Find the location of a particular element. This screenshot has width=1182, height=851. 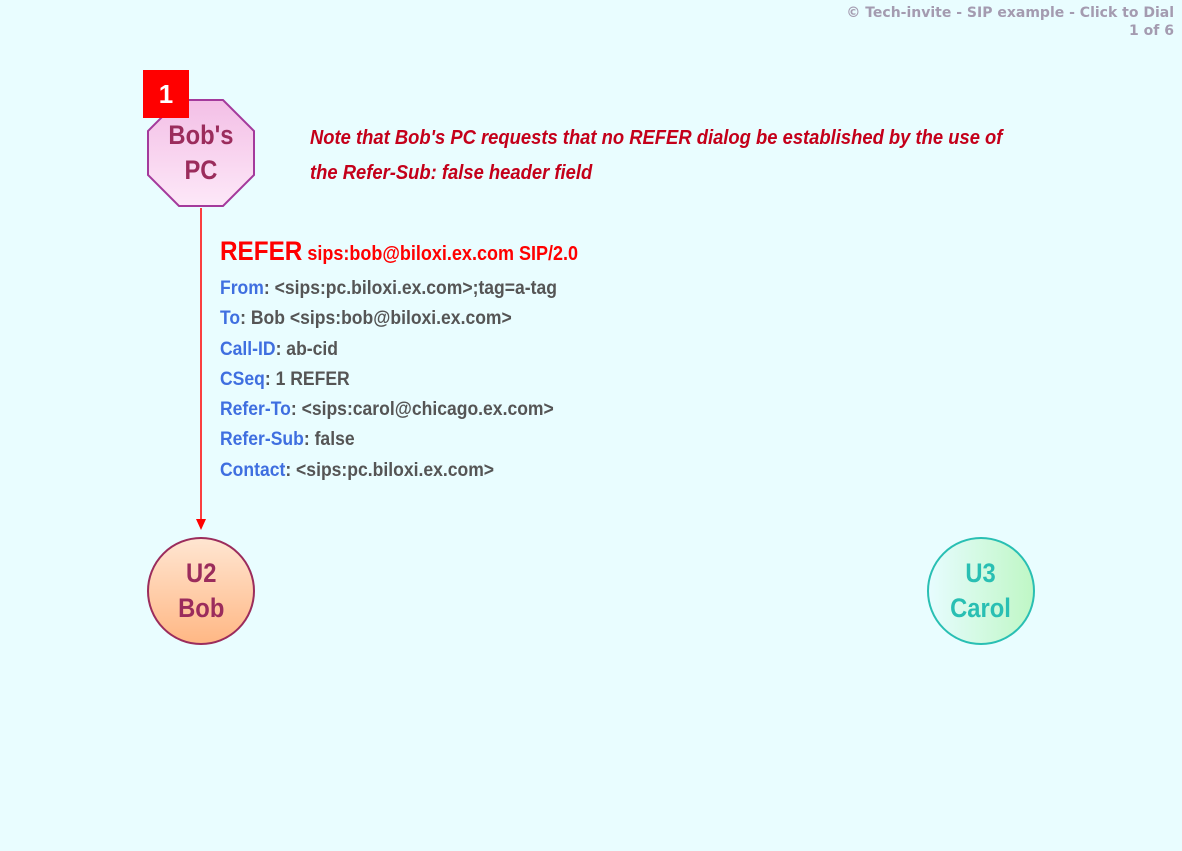

header-refer-sub: Refer-Sub: false is located at coordinates (399, 439).